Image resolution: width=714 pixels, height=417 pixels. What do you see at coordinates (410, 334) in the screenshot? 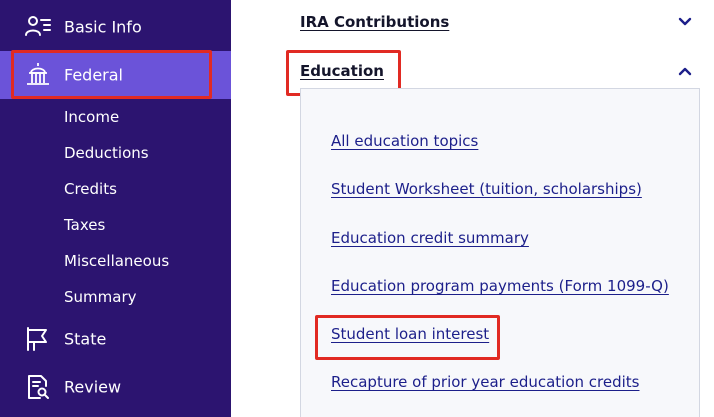
I see `link-student-loan-interest: Student loan interest` at bounding box center [410, 334].